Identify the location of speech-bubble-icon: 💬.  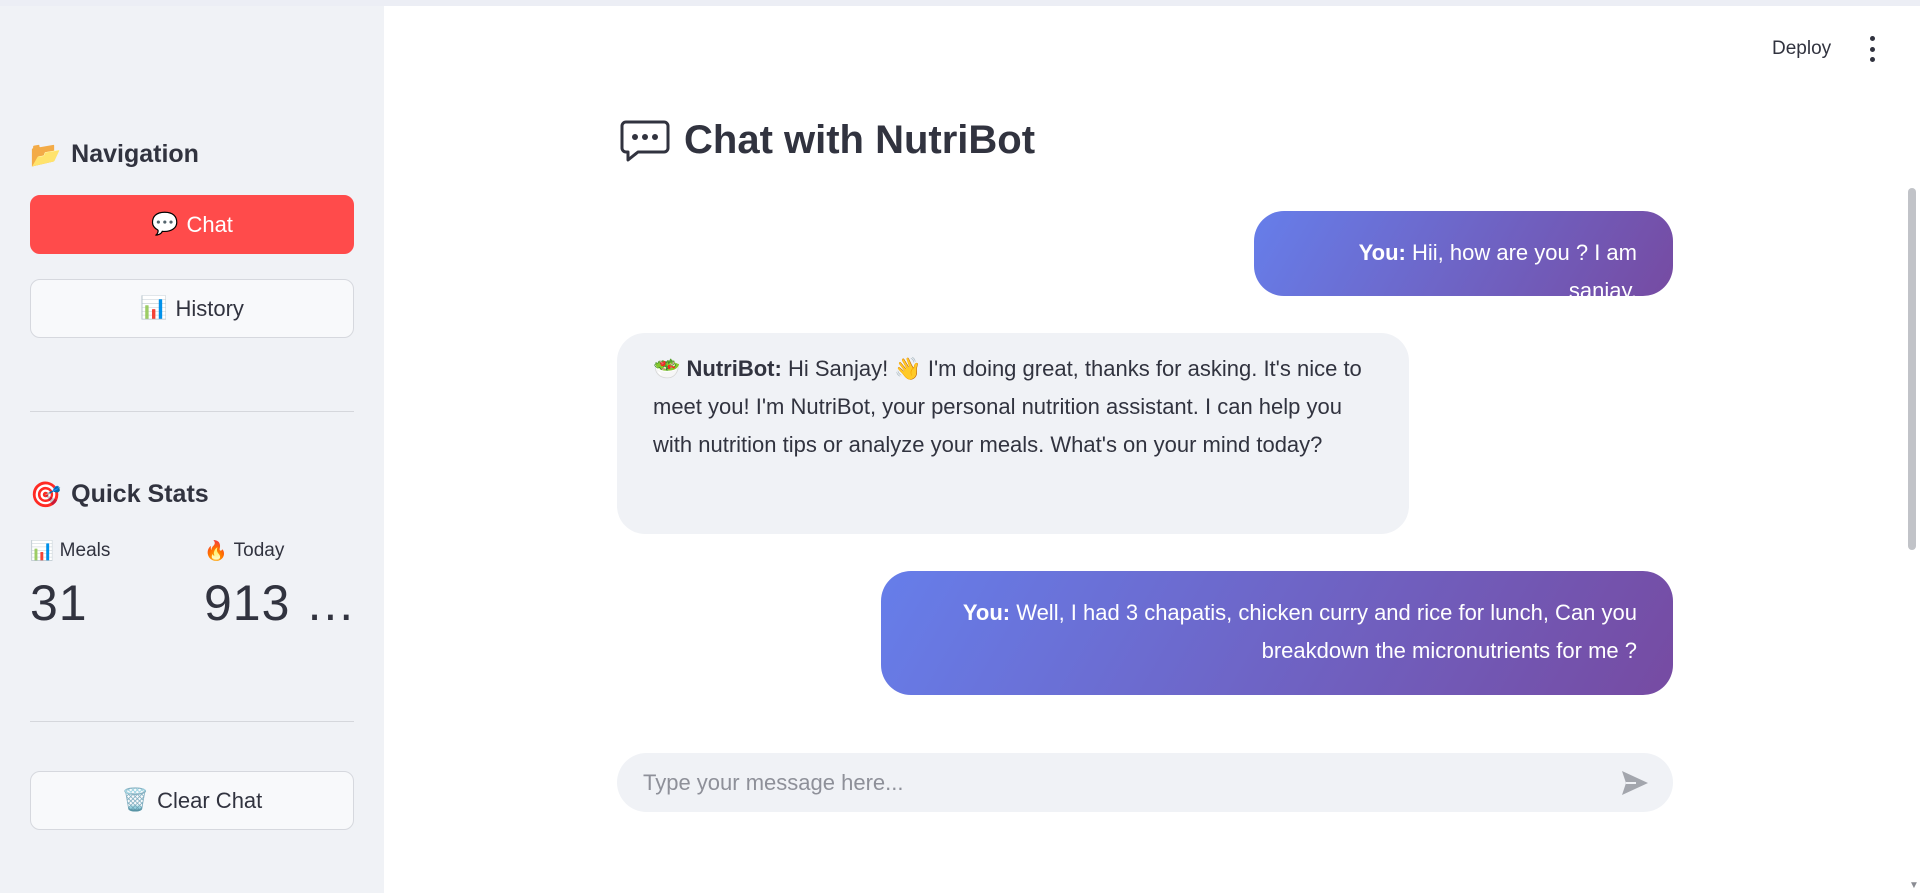
(165, 224).